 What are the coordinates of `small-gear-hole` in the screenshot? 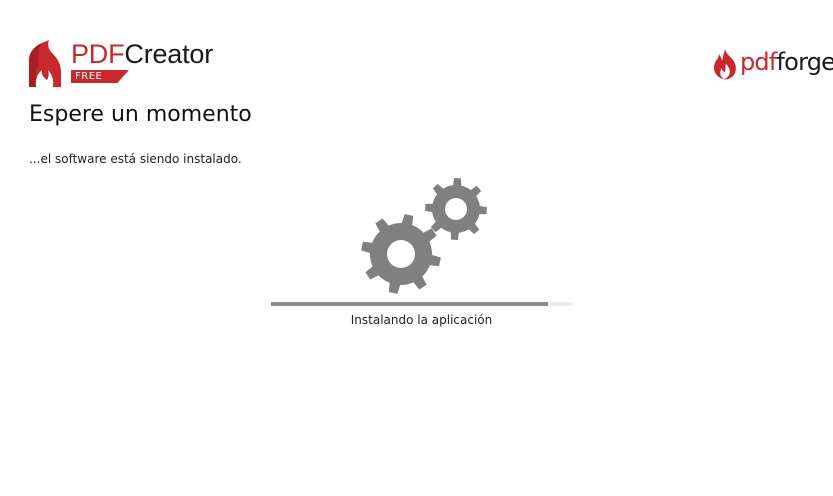 It's located at (456, 209).